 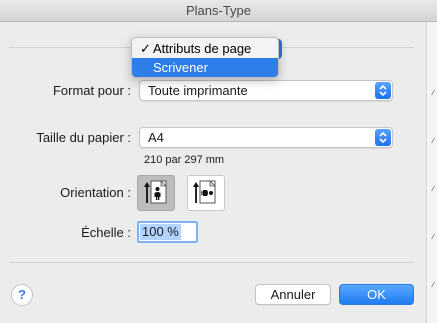 I want to click on paper-dimensions: 210 par 297 mm, so click(x=184, y=160).